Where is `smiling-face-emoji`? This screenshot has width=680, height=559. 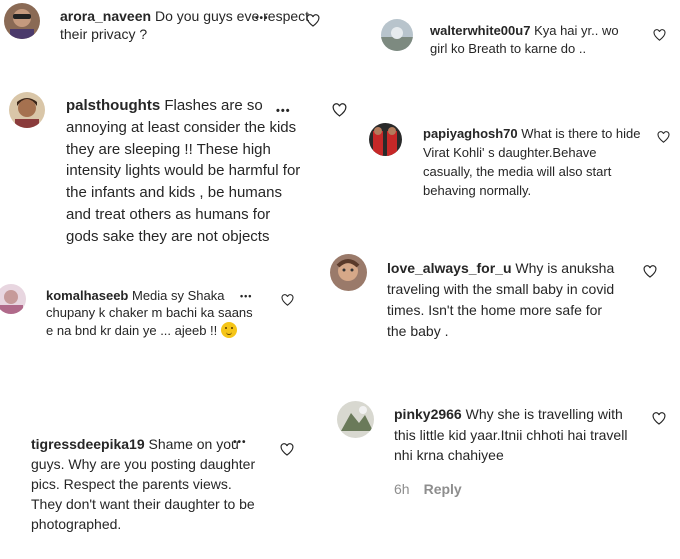 smiling-face-emoji is located at coordinates (228, 329).